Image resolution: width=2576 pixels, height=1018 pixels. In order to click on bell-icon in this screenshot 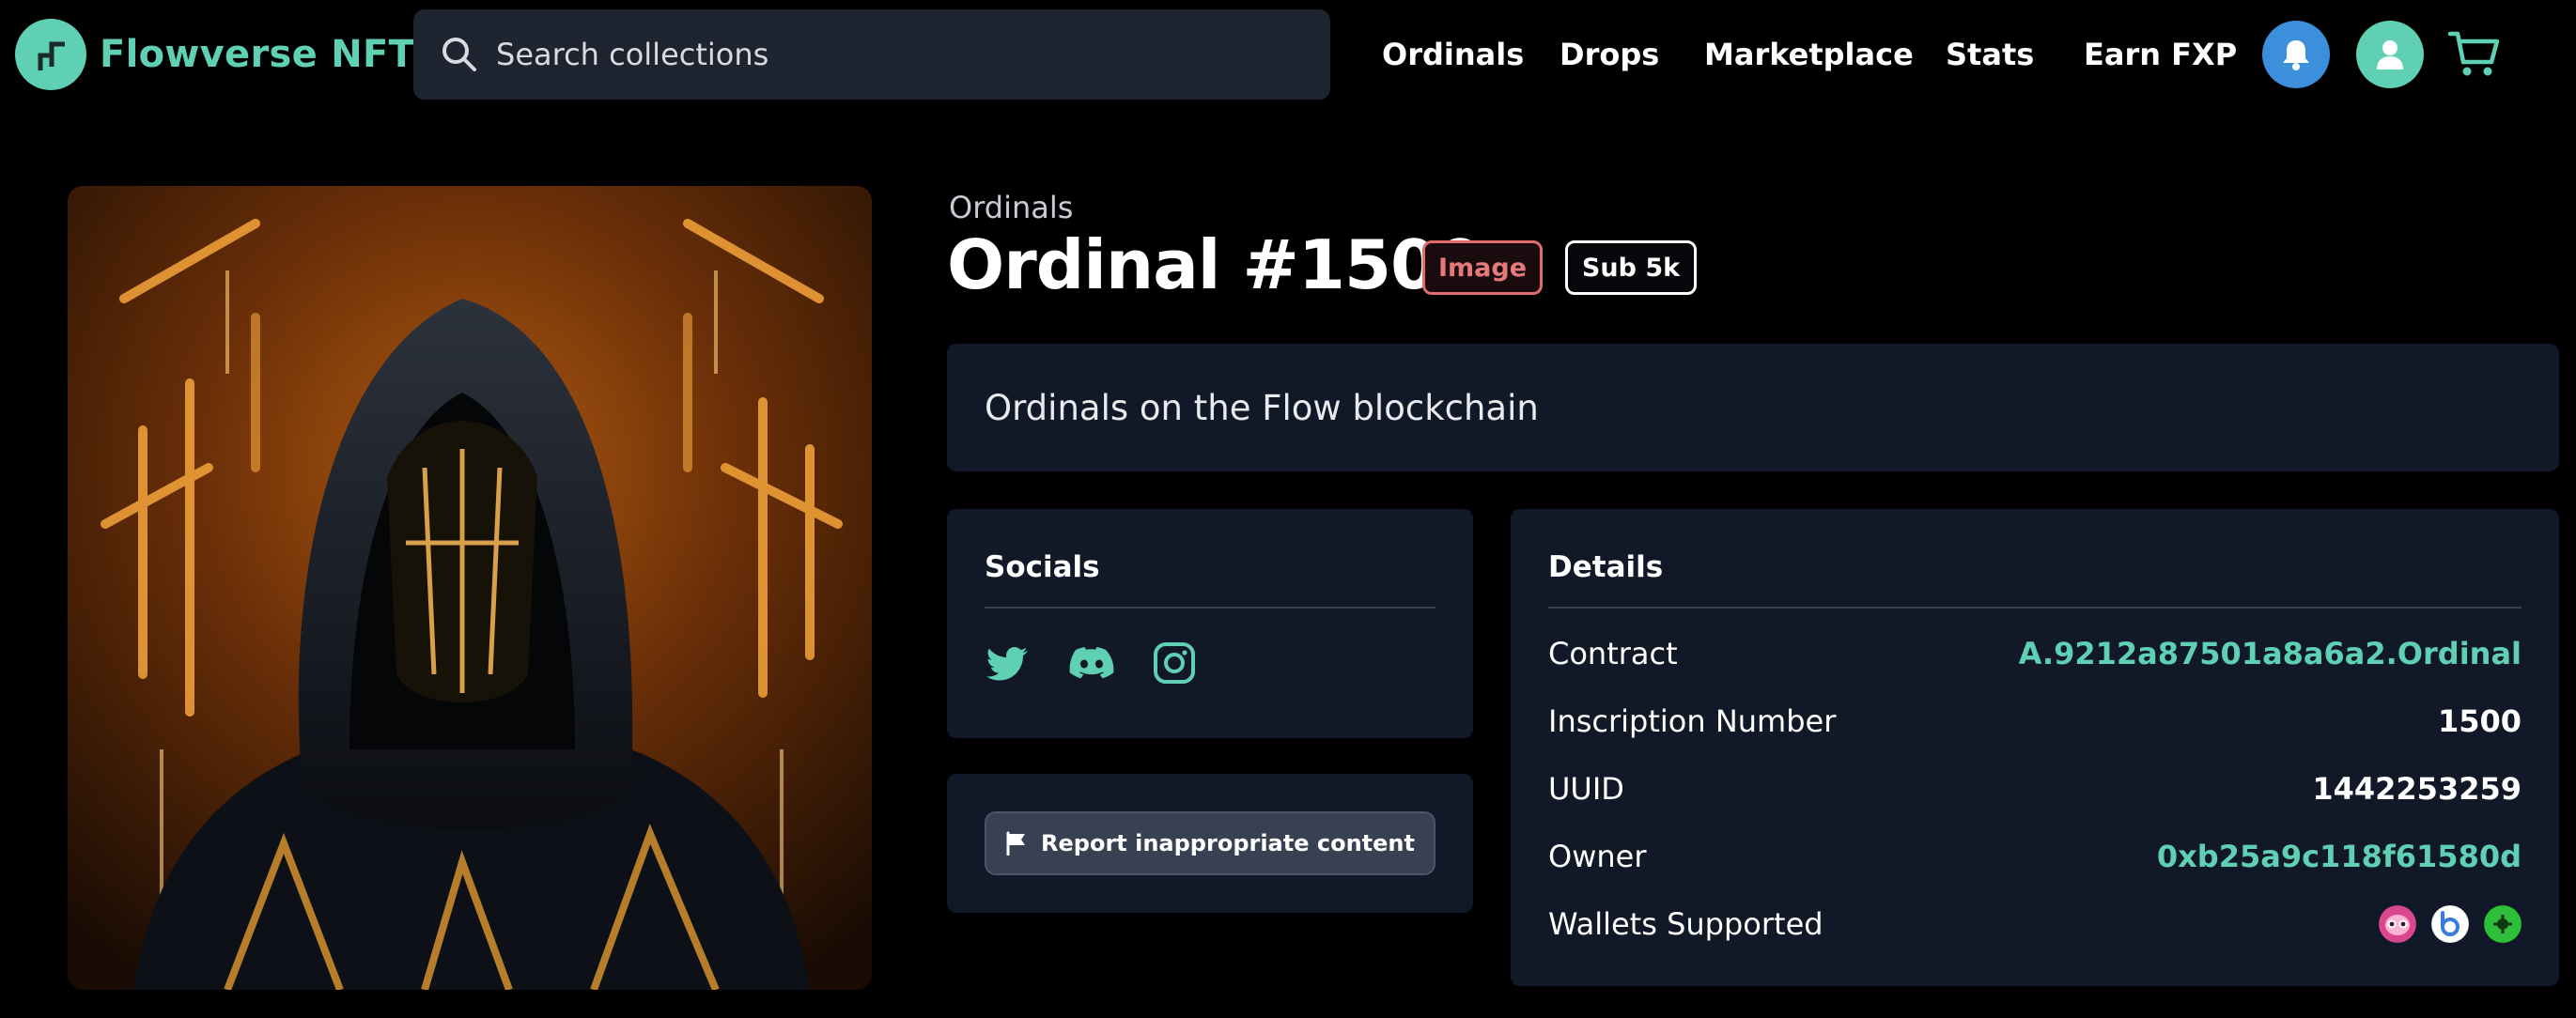, I will do `click(2296, 55)`.